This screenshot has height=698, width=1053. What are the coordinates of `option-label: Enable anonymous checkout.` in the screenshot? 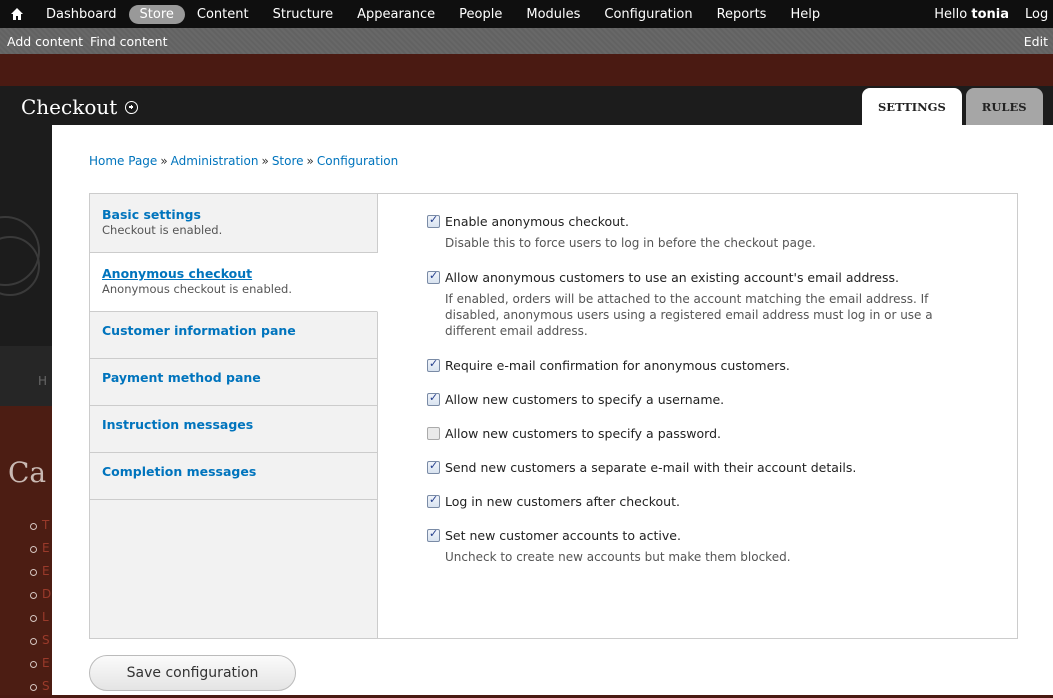 It's located at (716, 221).